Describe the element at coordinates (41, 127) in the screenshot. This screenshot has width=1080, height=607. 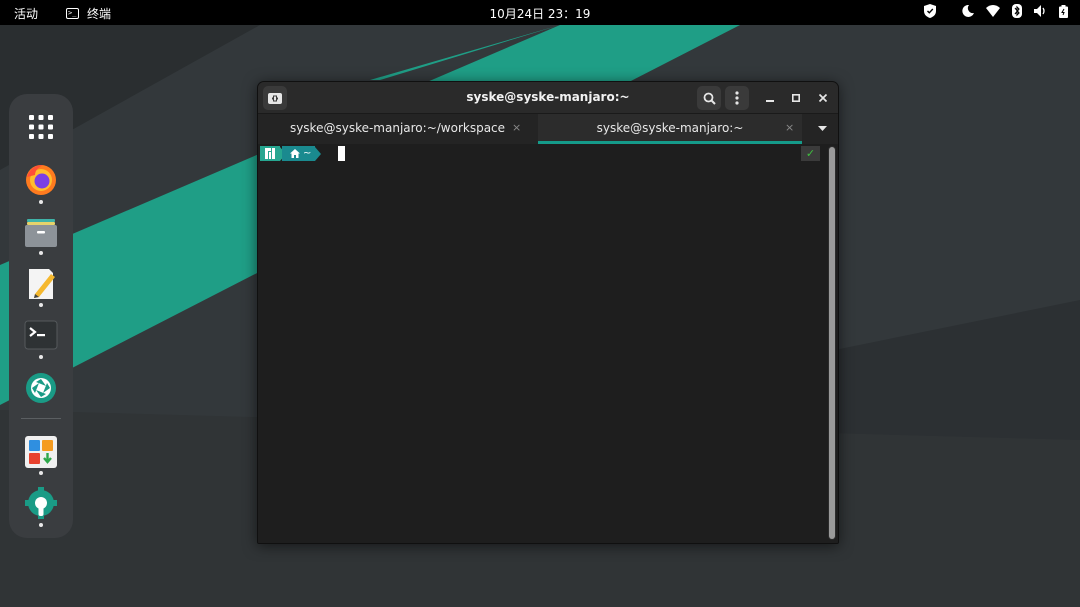
I see `app-grid-icon` at that location.